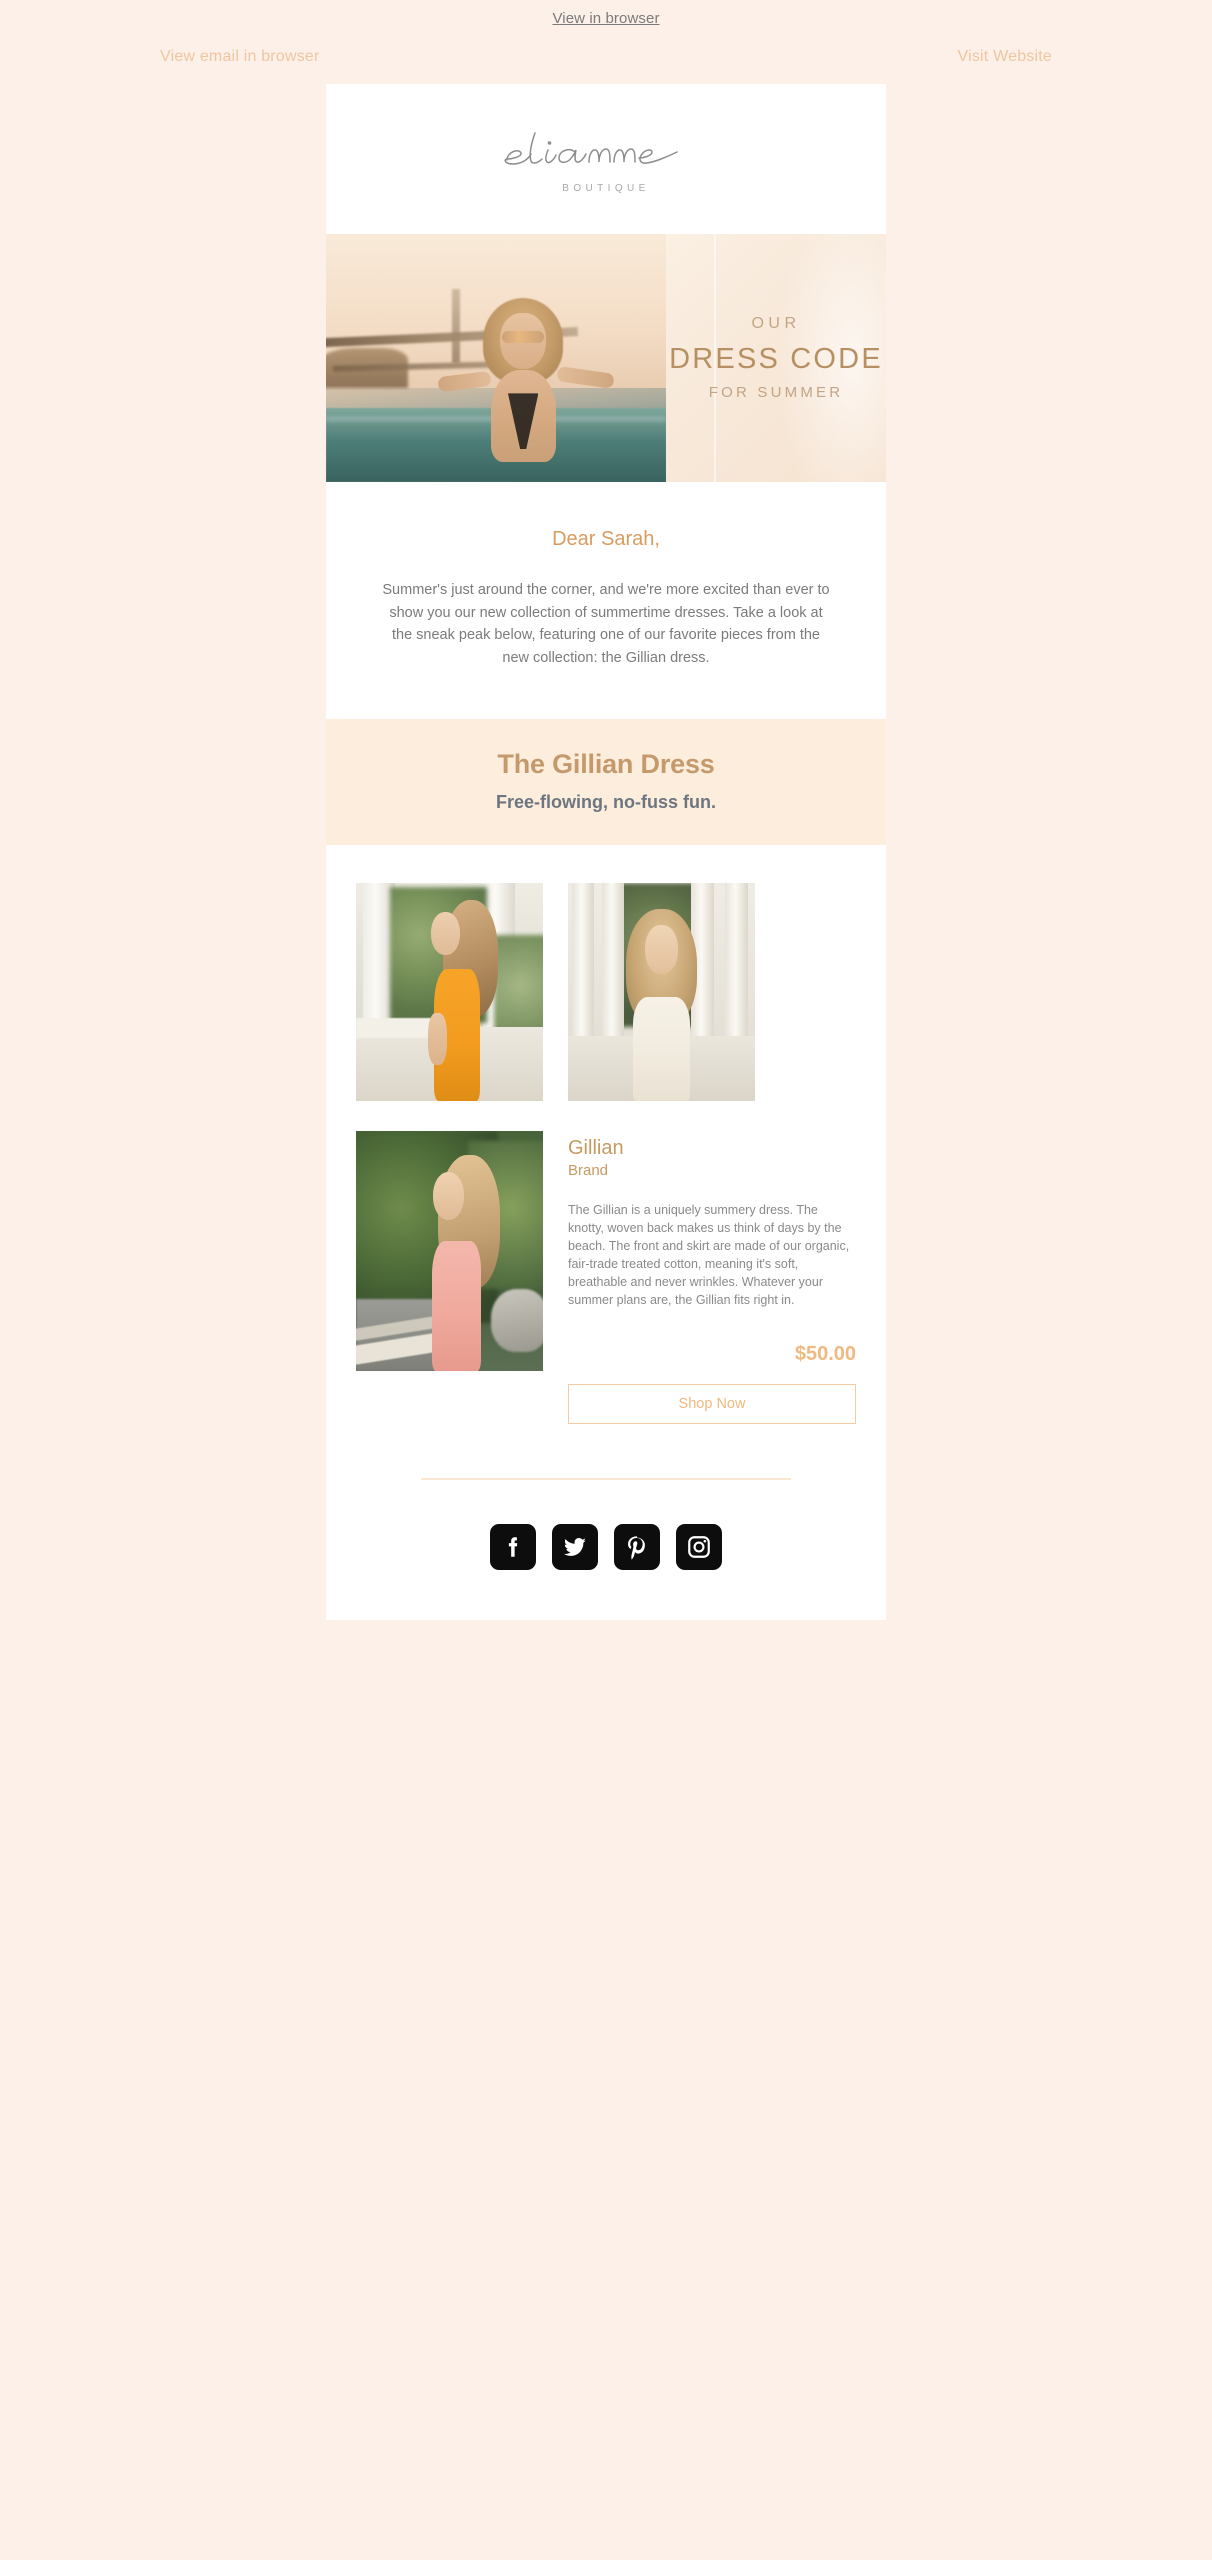  I want to click on preheader-bar: View in browser, so click(606, 18).